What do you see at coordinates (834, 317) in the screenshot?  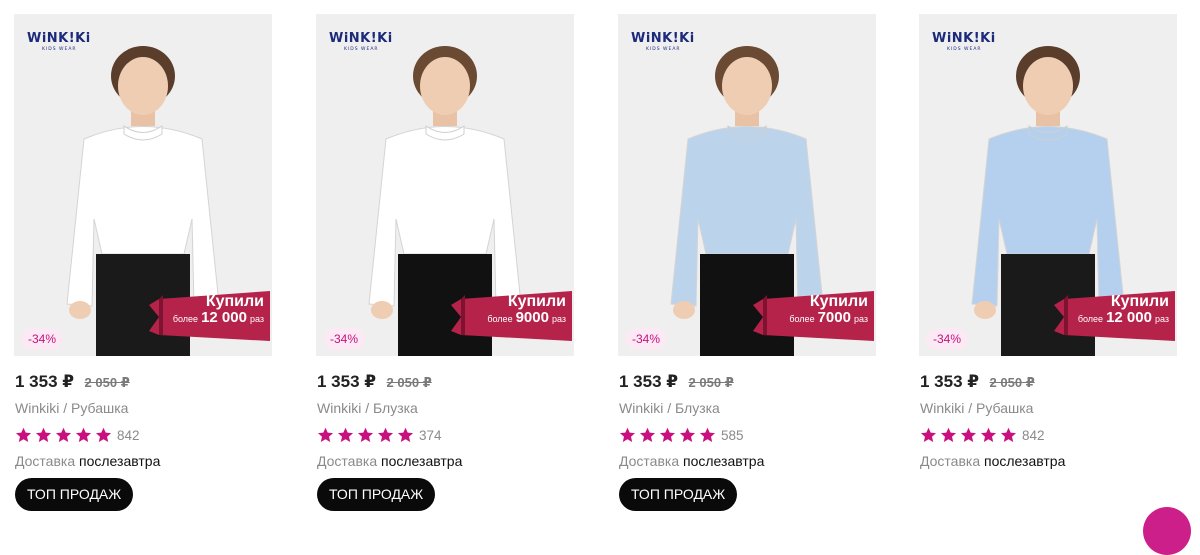 I see `banner-count: 7000` at bounding box center [834, 317].